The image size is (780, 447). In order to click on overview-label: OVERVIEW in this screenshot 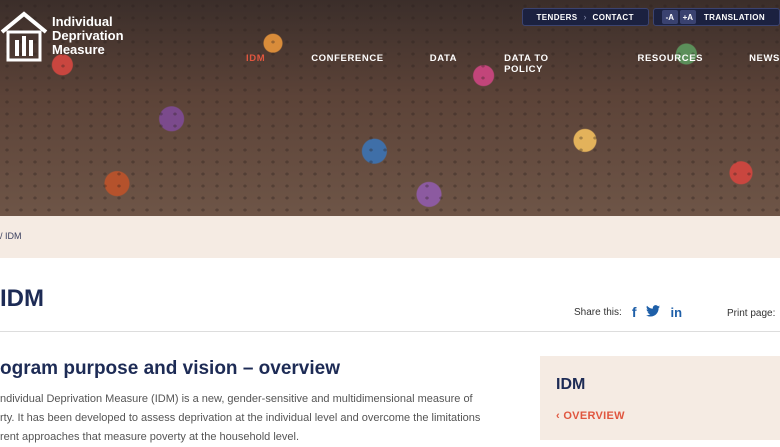, I will do `click(594, 416)`.